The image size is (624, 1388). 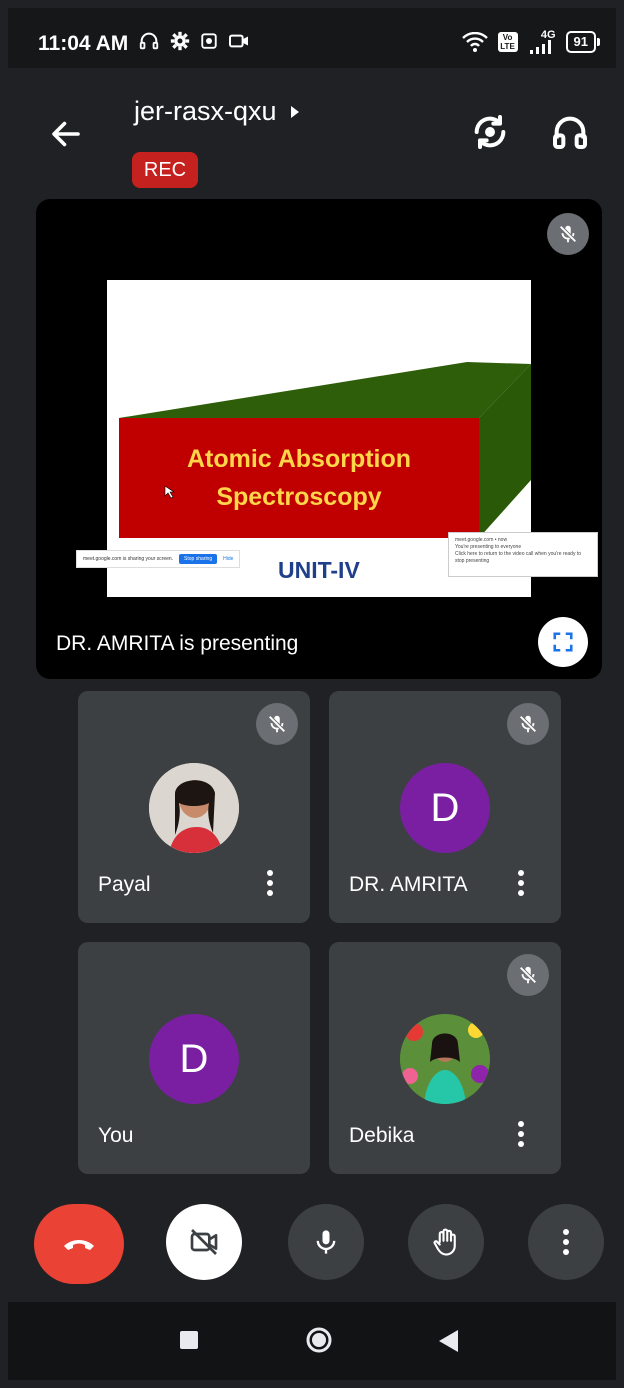 I want to click on microphone-button, so click(x=326, y=1242).